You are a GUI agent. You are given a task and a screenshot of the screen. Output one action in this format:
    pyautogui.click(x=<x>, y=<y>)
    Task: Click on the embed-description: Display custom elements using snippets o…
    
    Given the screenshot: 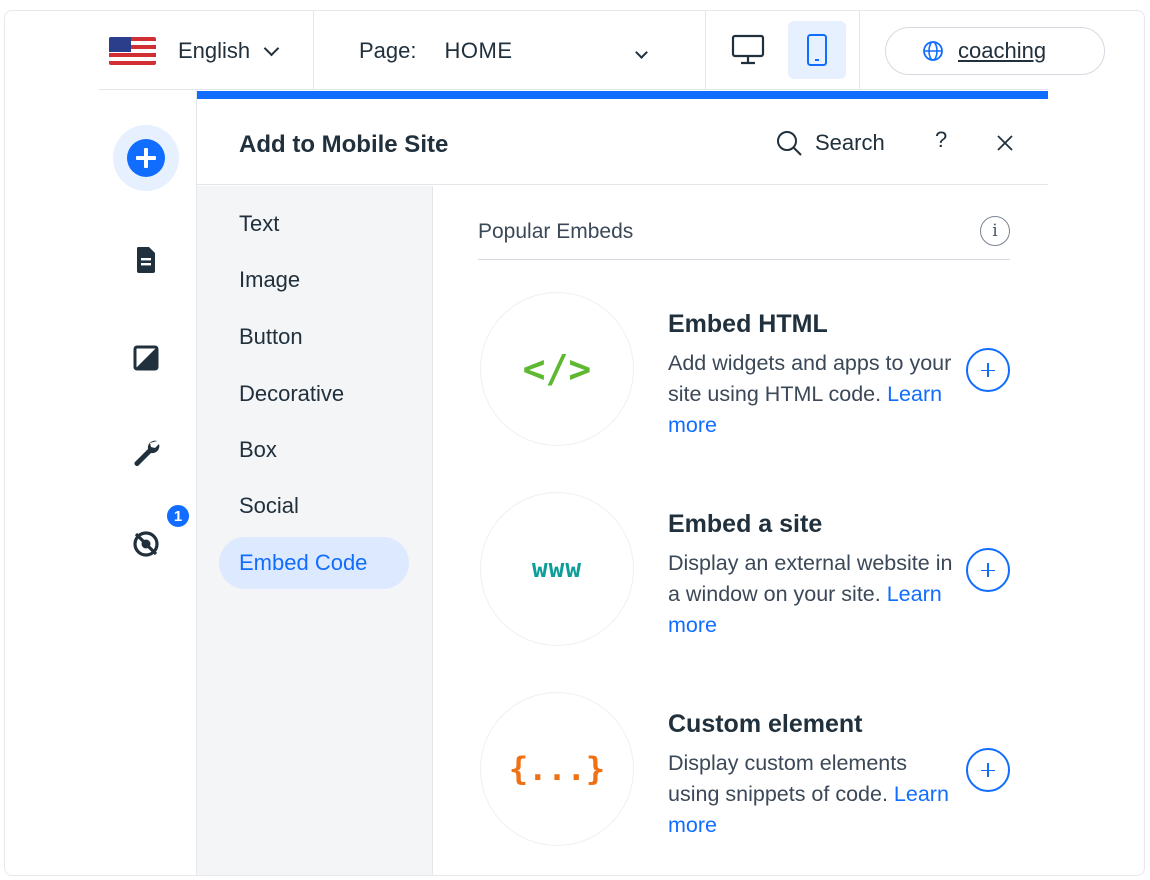 What is the action you would take?
    pyautogui.click(x=813, y=794)
    